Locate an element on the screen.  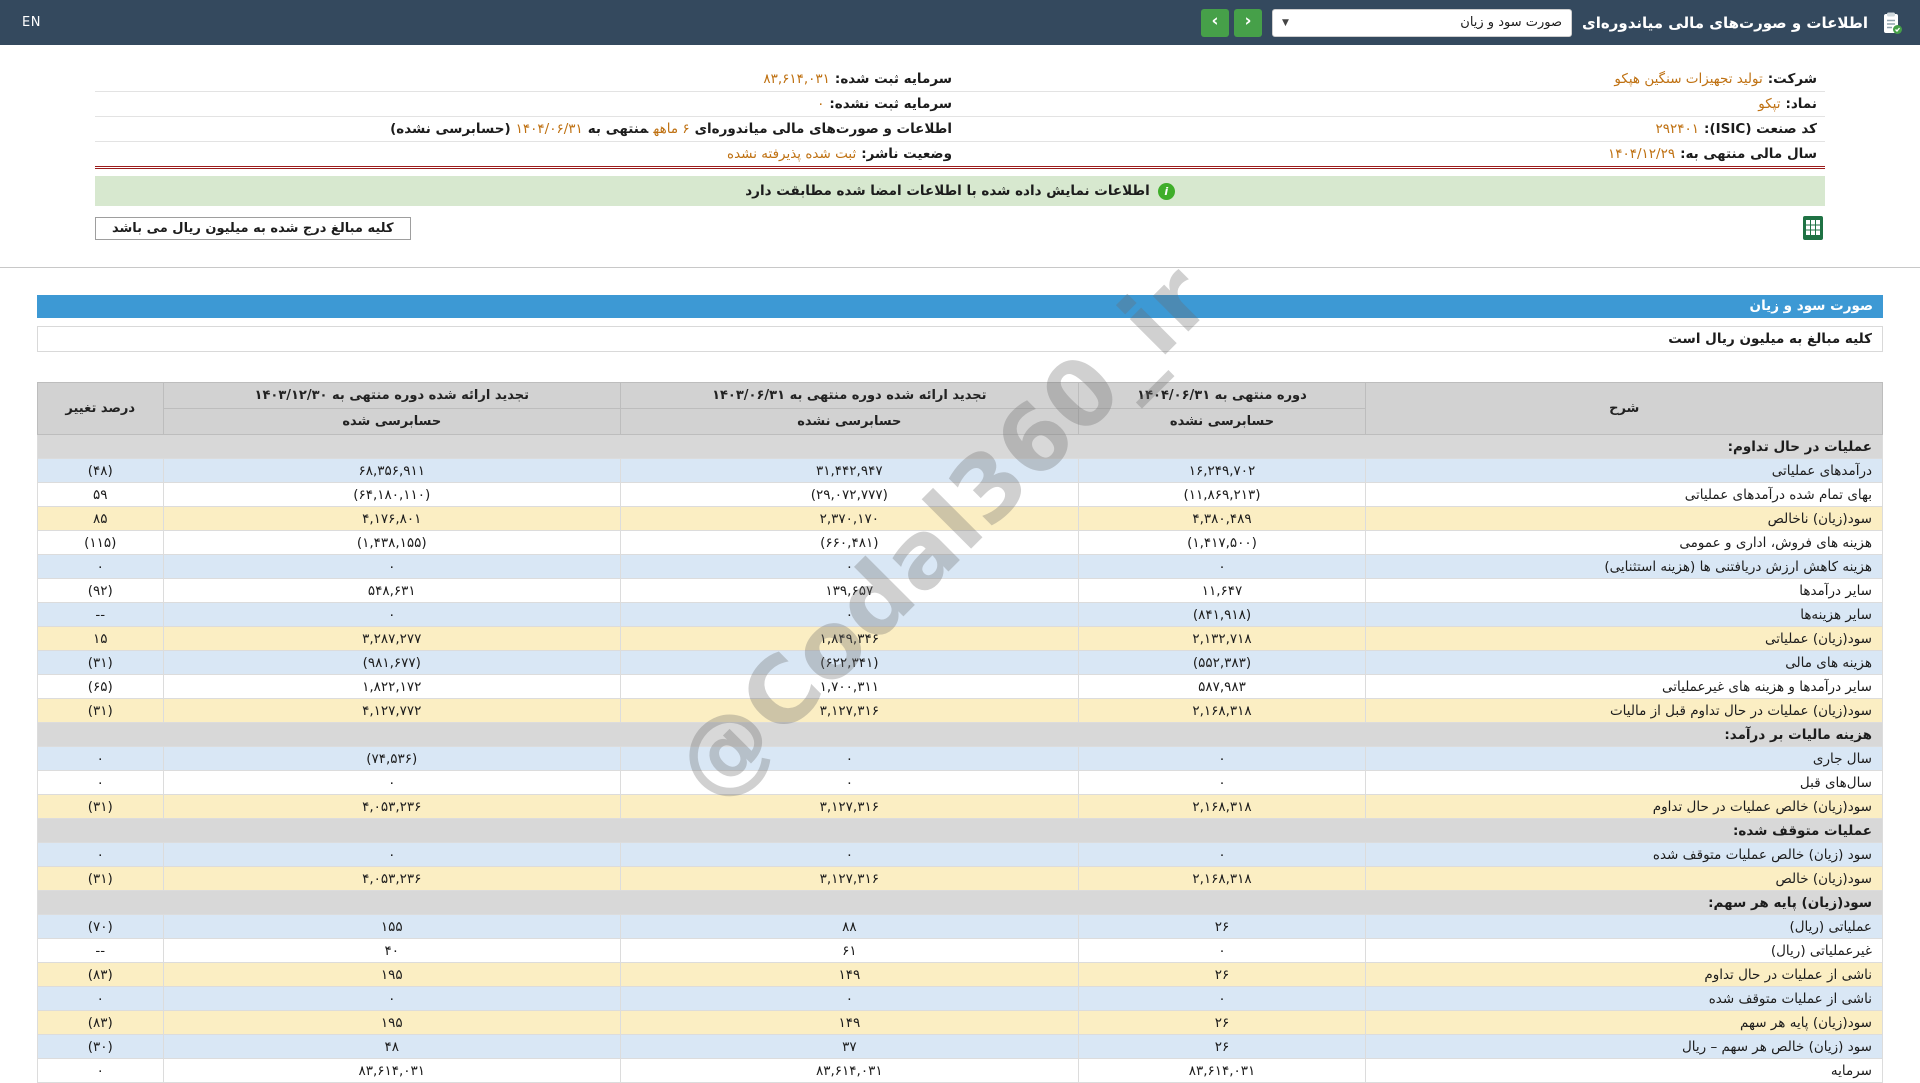
prev-statement-button: ‹ is located at coordinates (1248, 22).